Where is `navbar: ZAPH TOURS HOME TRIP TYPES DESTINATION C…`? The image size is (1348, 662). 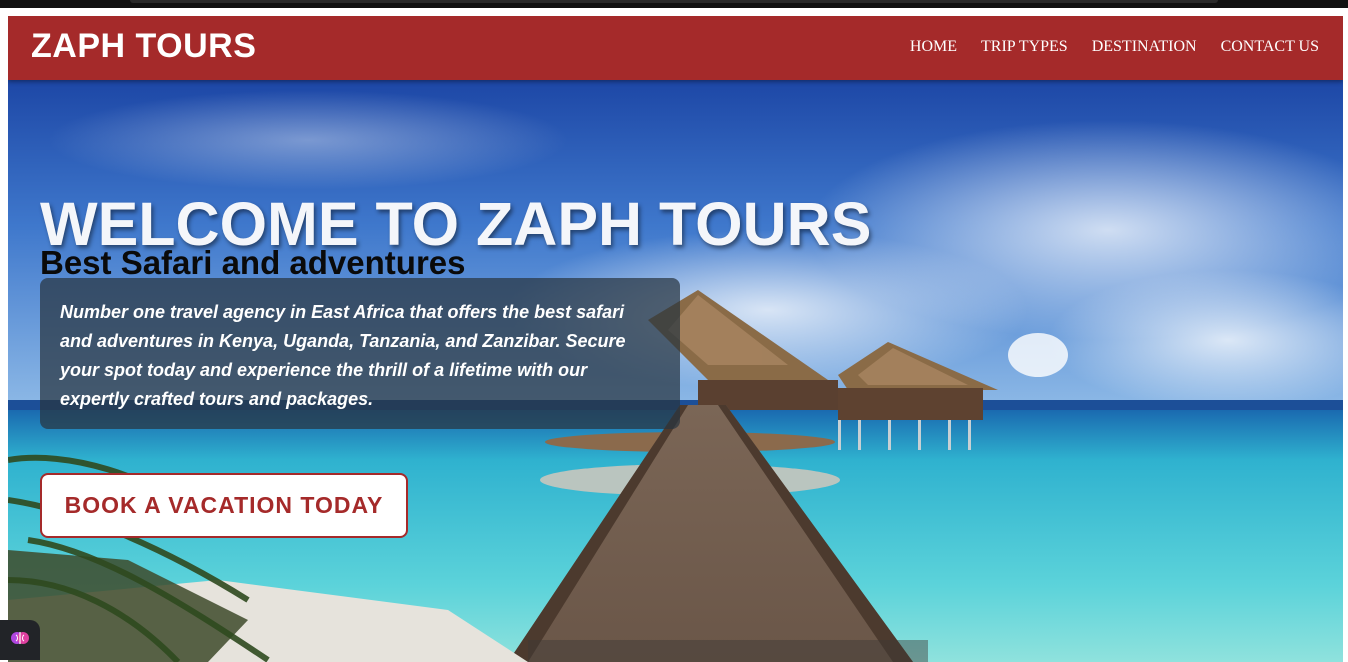
navbar: ZAPH TOURS HOME TRIP TYPES DESTINATION C… is located at coordinates (675, 48).